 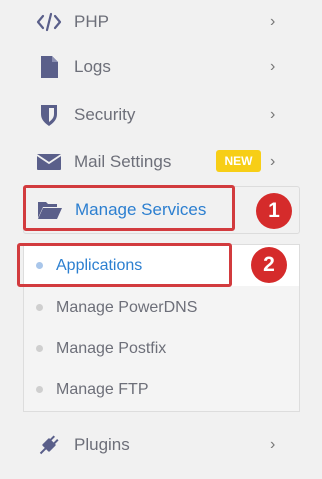 What do you see at coordinates (49, 162) in the screenshot?
I see `envelope-icon` at bounding box center [49, 162].